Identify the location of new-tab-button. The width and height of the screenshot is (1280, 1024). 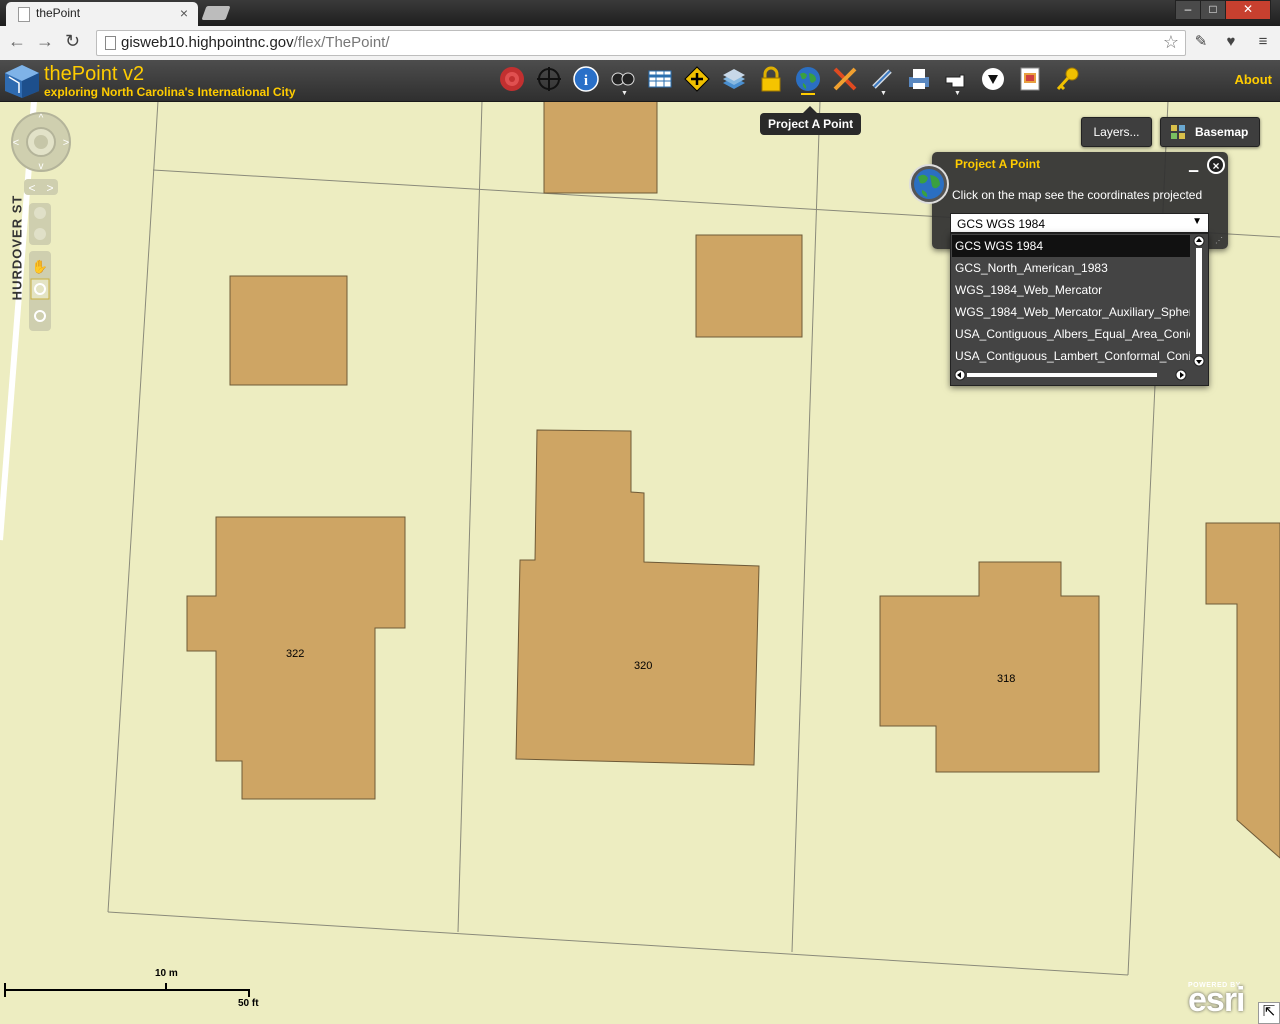
(216, 13).